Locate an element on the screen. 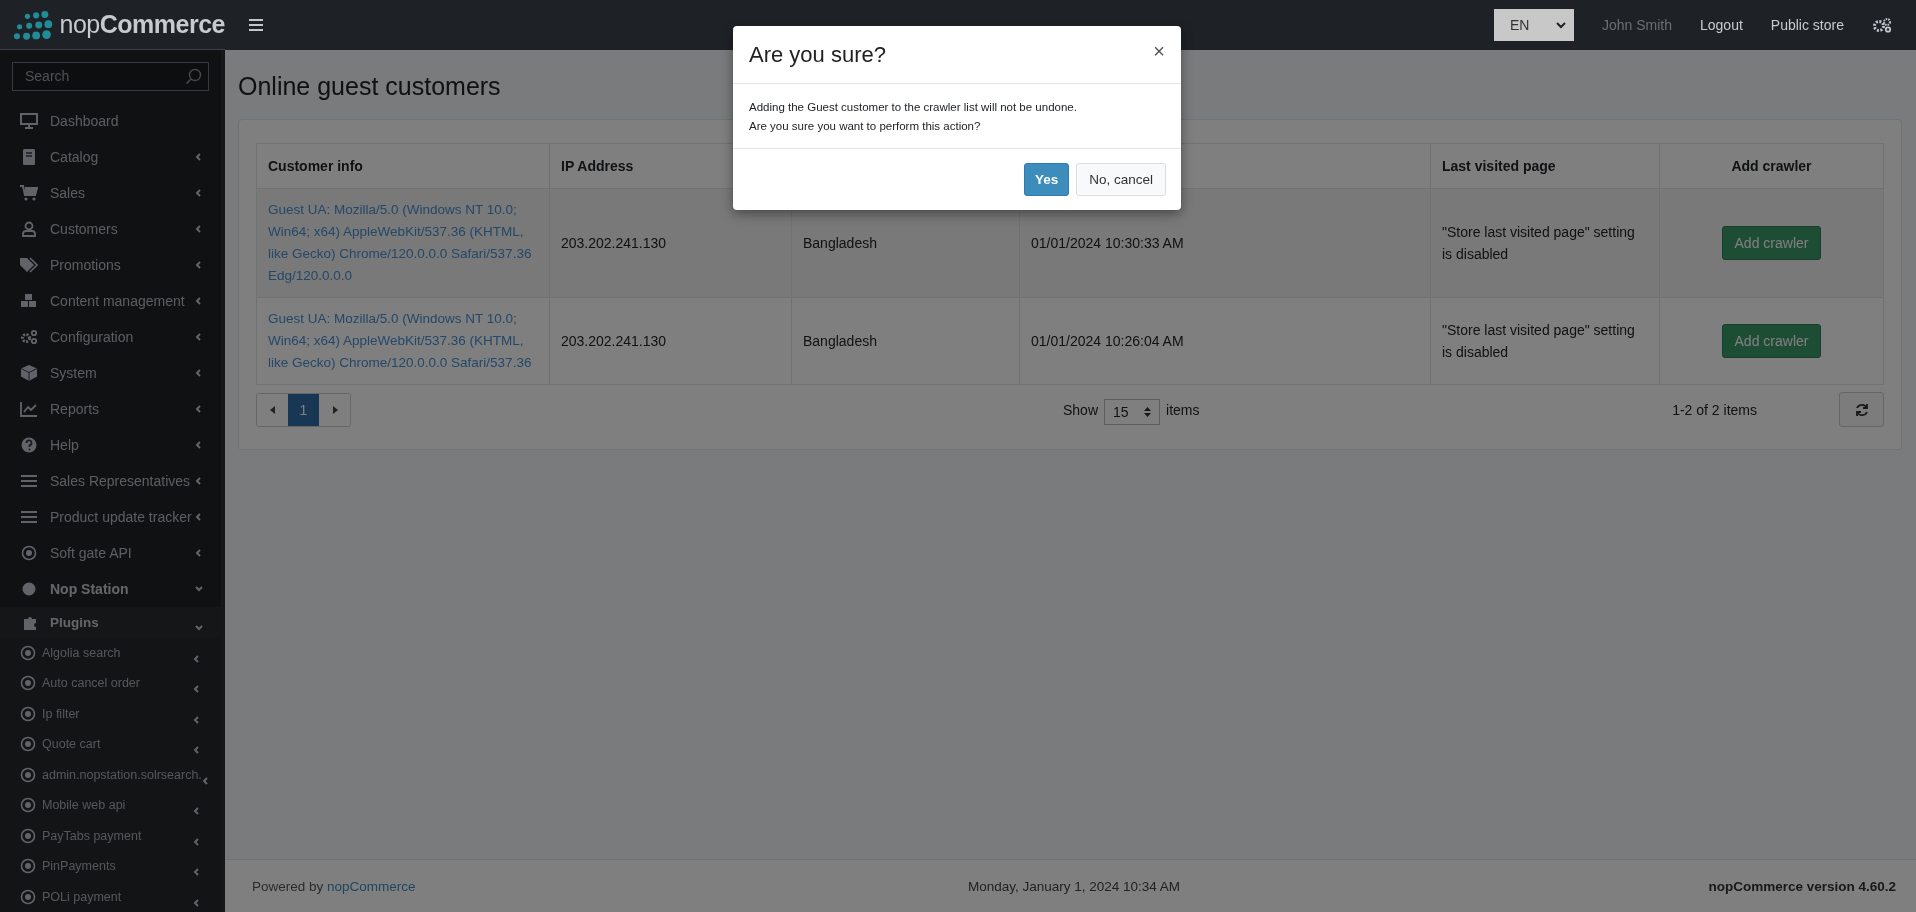 The height and width of the screenshot is (912, 1916). sidebar-item: Catalog is located at coordinates (110, 156).